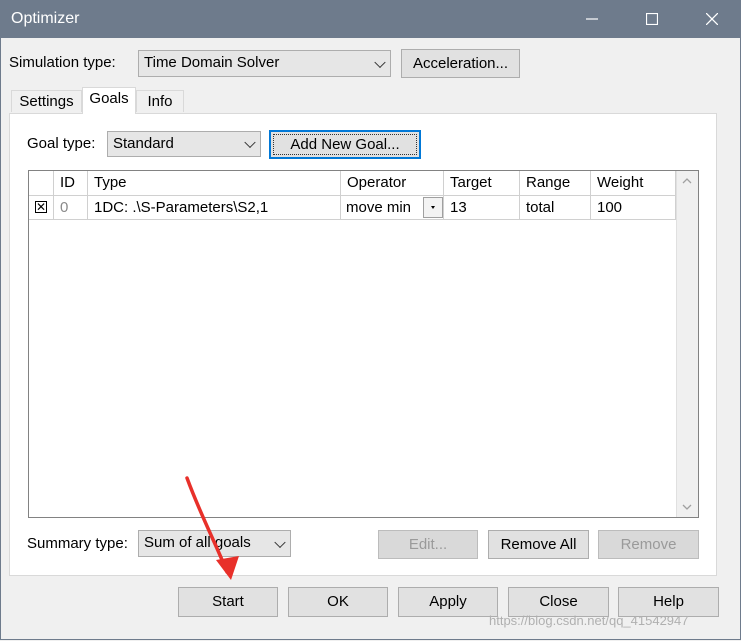  Describe the element at coordinates (41, 183) in the screenshot. I see `column-header-check` at that location.